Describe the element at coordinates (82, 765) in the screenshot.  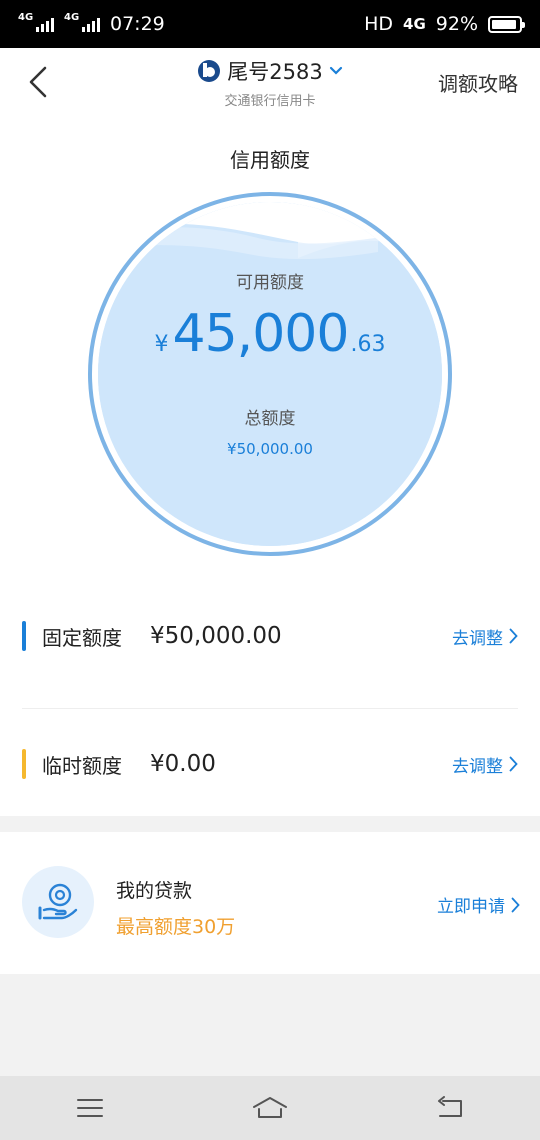
I see `temp-limit-label: 临时额度` at that location.